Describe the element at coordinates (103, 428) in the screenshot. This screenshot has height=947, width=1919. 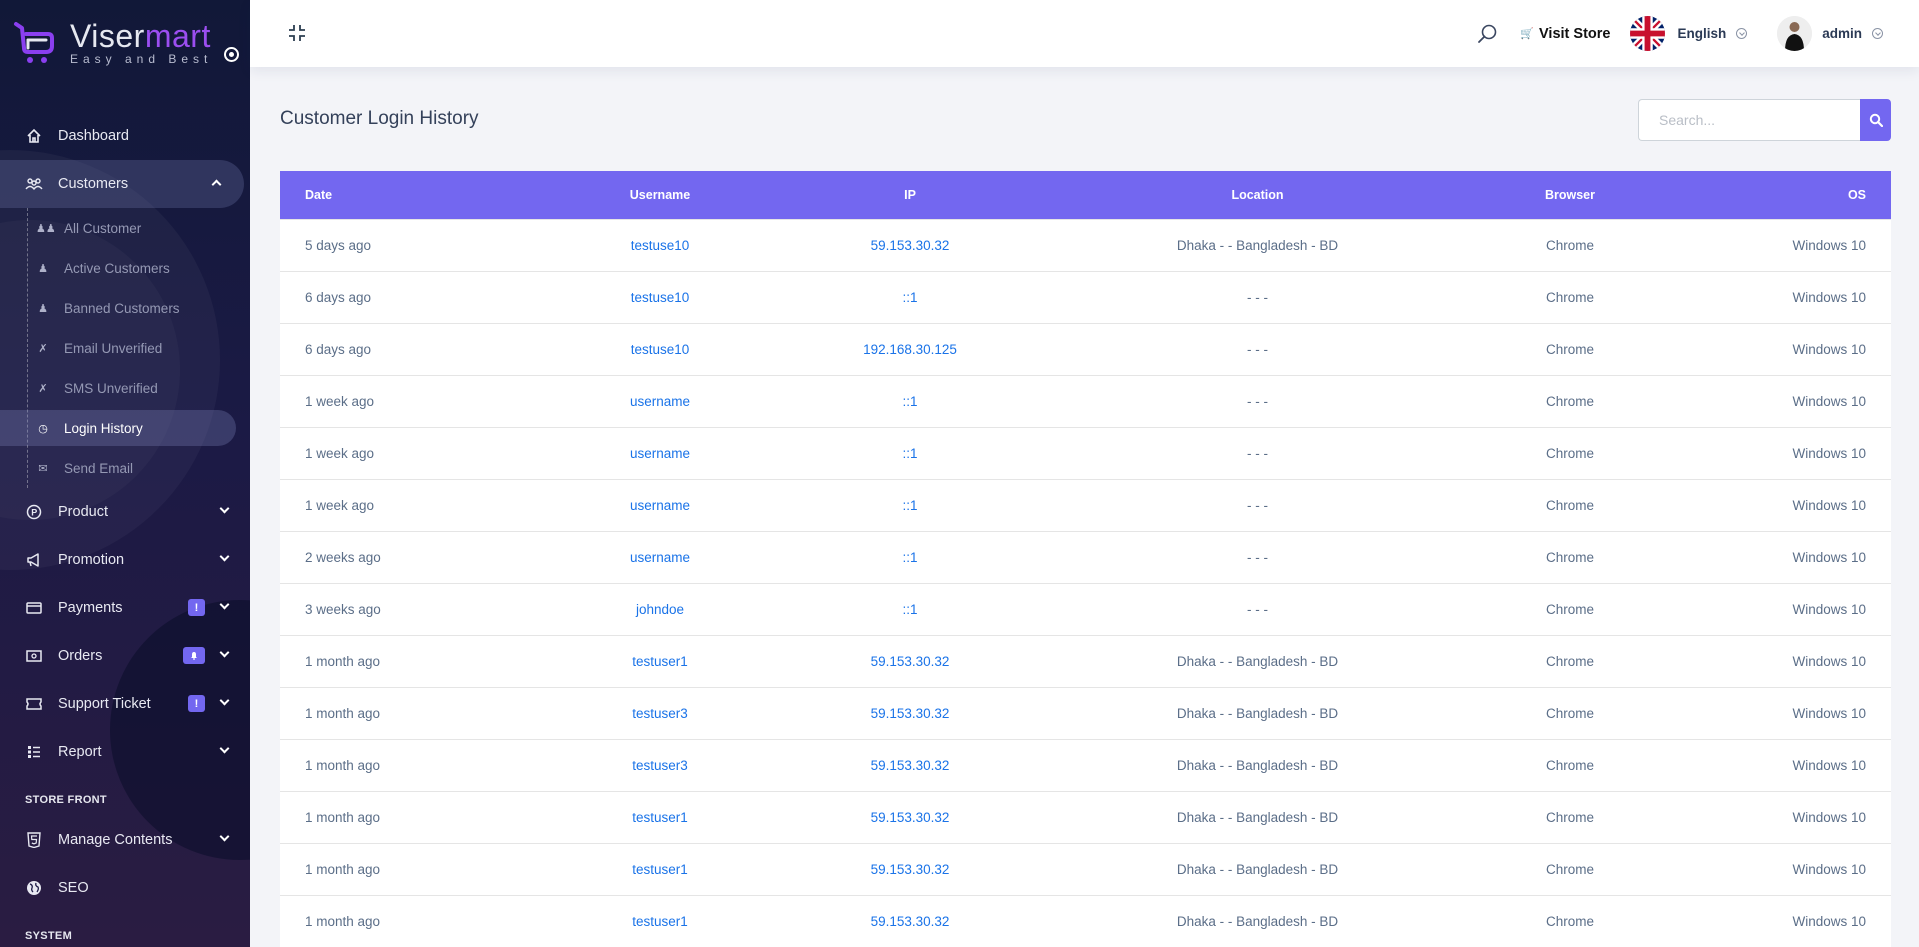
I see `sidebar-subitem-label: Login History` at that location.